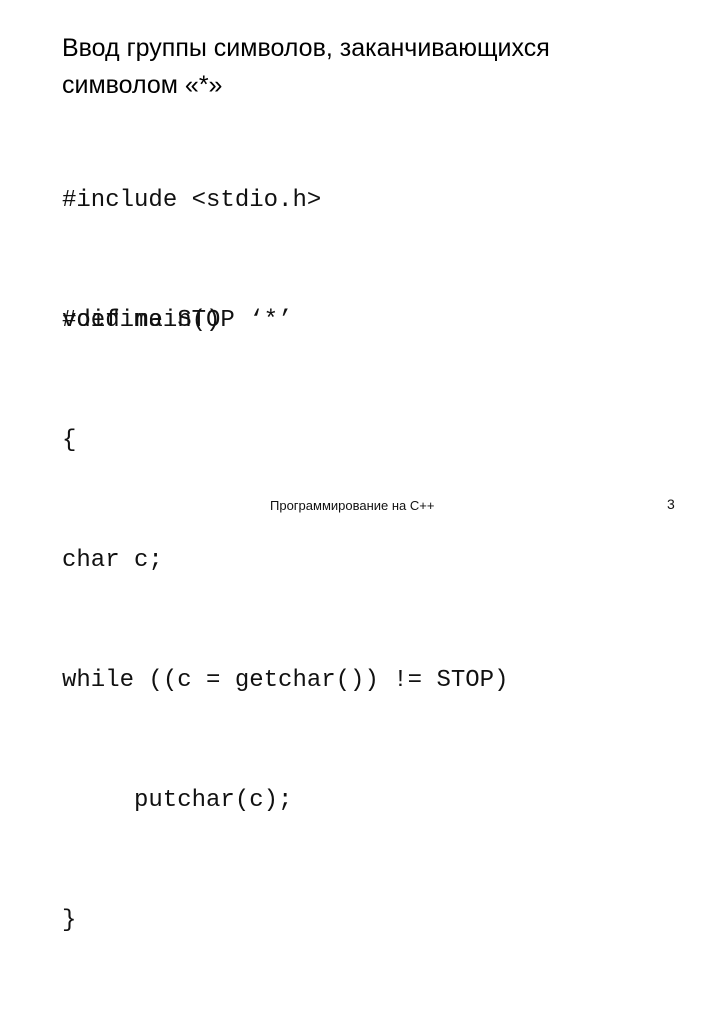 This screenshot has height=1021, width=720. Describe the element at coordinates (192, 200) in the screenshot. I see `code-line-include: #include <stdio.h>` at that location.